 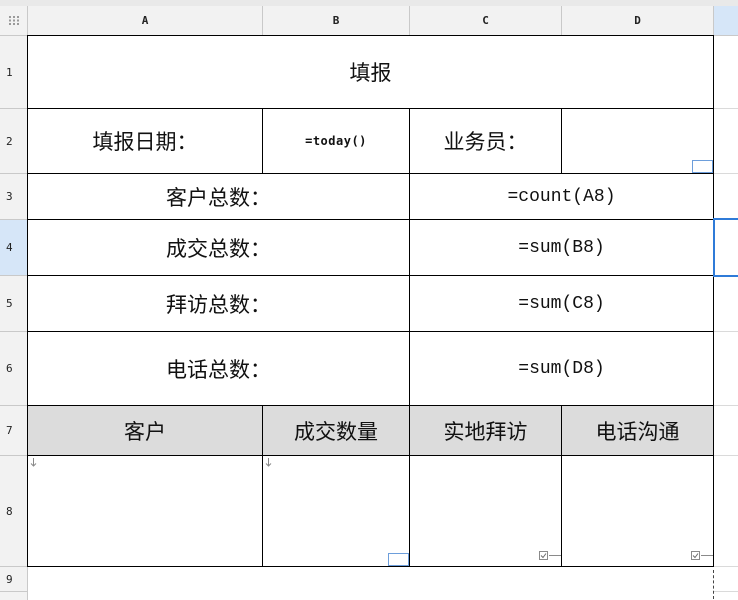 I want to click on cell-d2-salesperson-value, so click(x=637, y=141).